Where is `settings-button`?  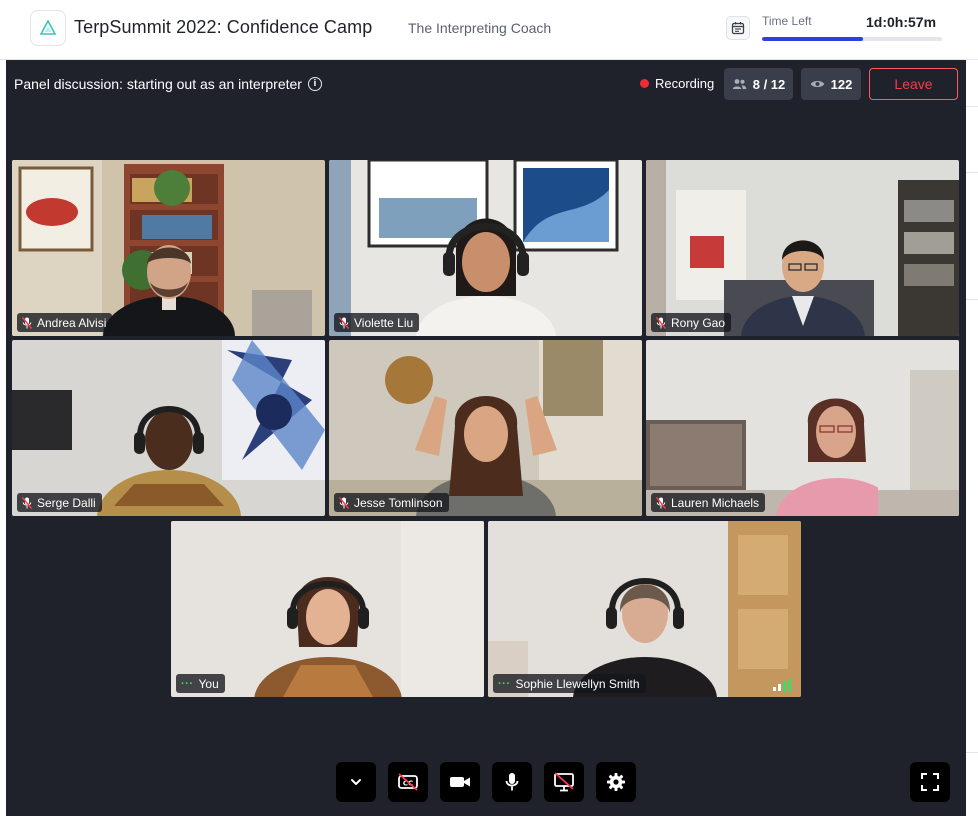 settings-button is located at coordinates (616, 782).